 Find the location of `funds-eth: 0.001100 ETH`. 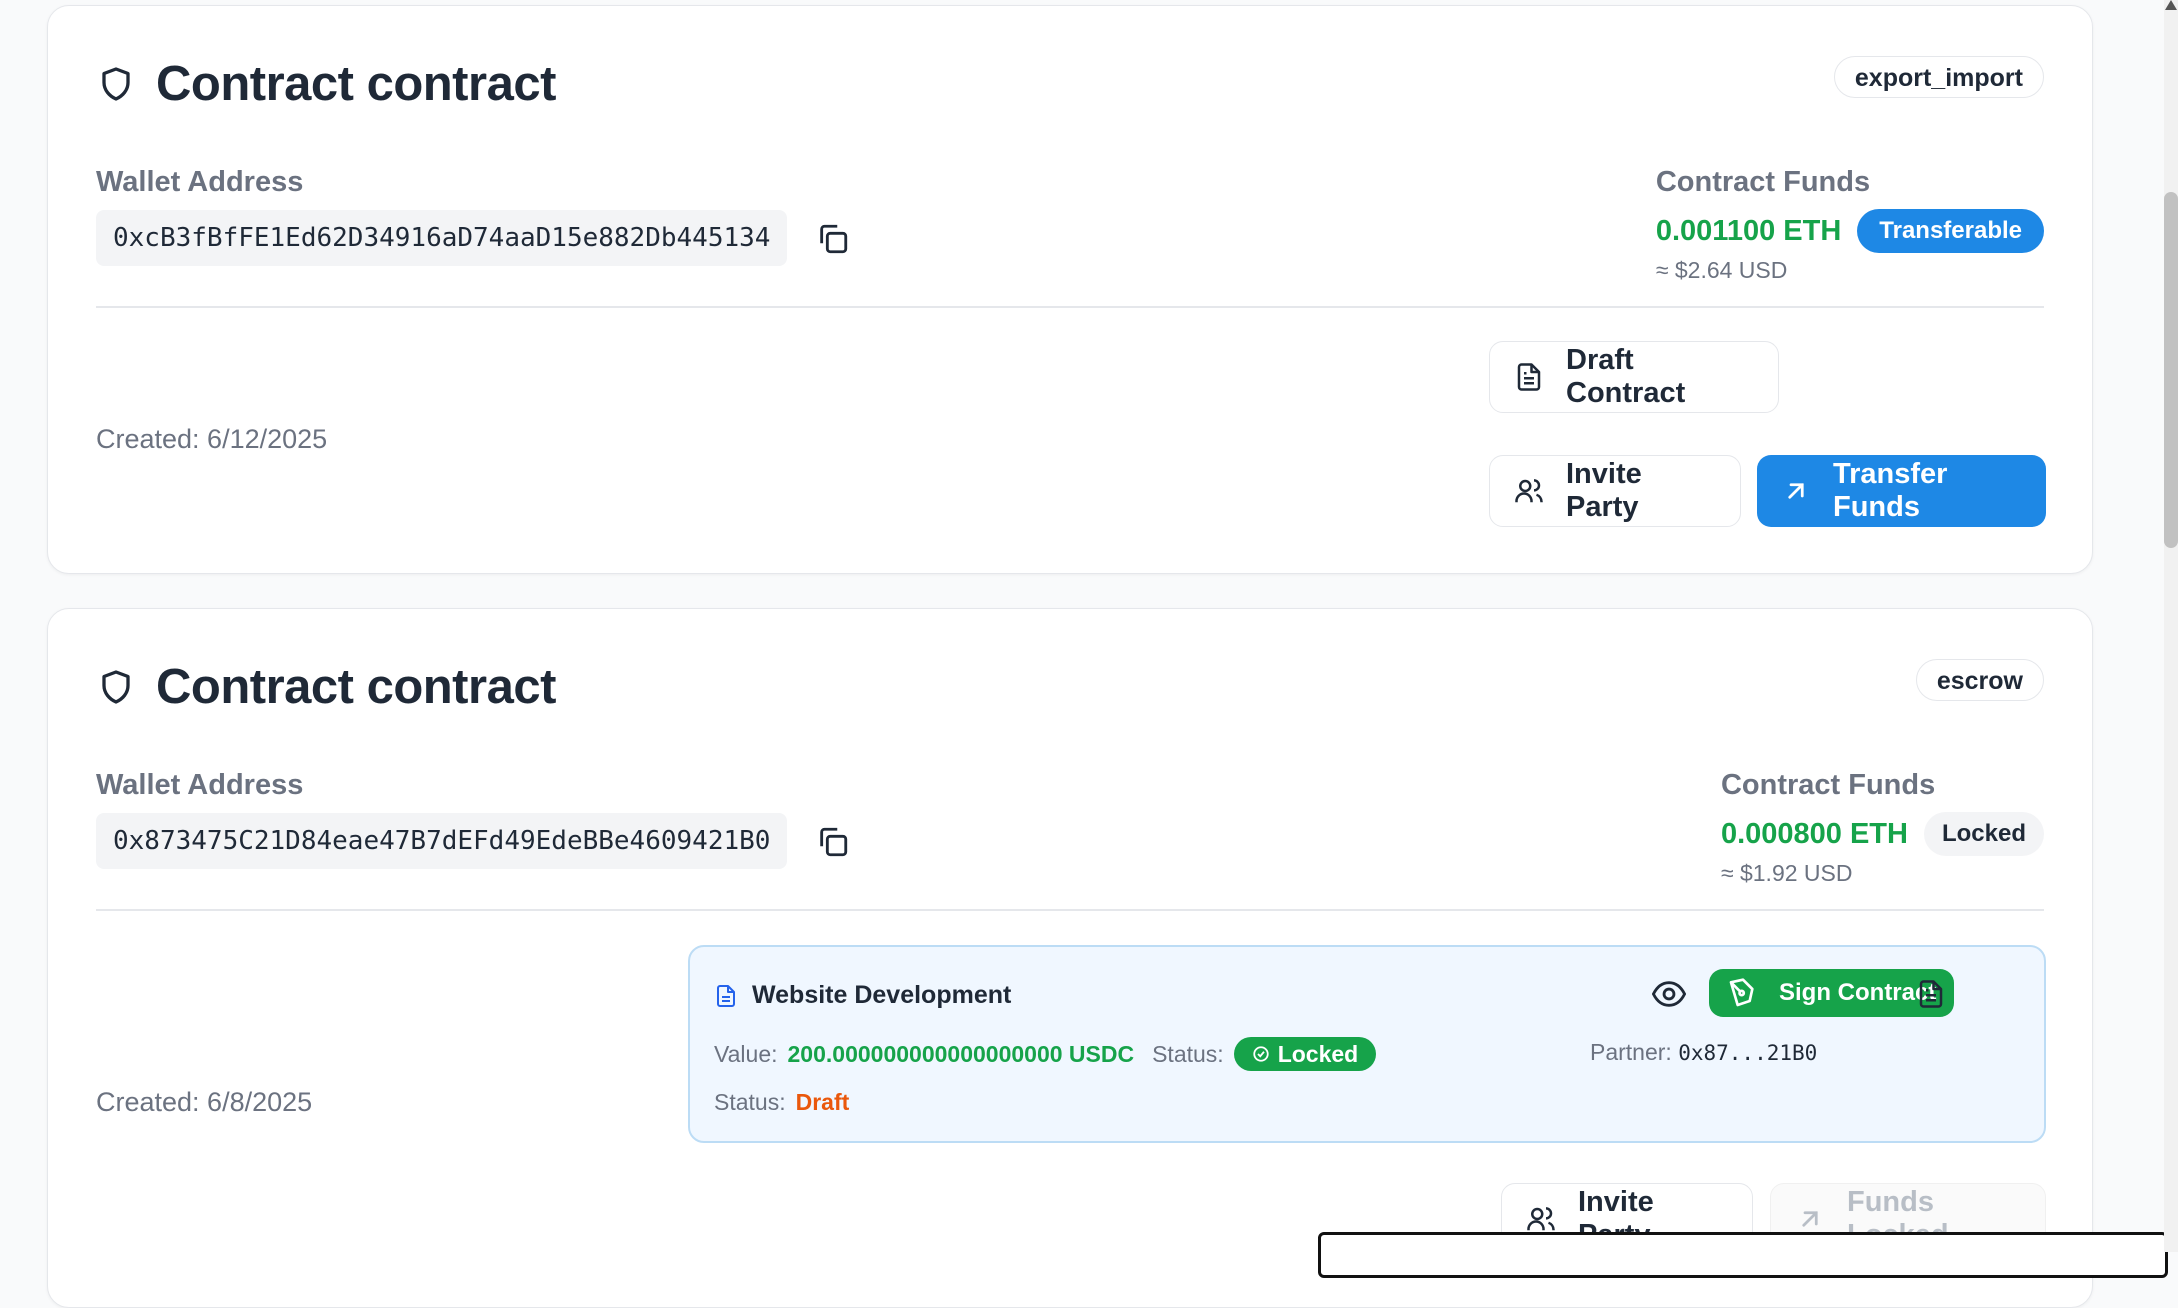

funds-eth: 0.001100 ETH is located at coordinates (1748, 230).